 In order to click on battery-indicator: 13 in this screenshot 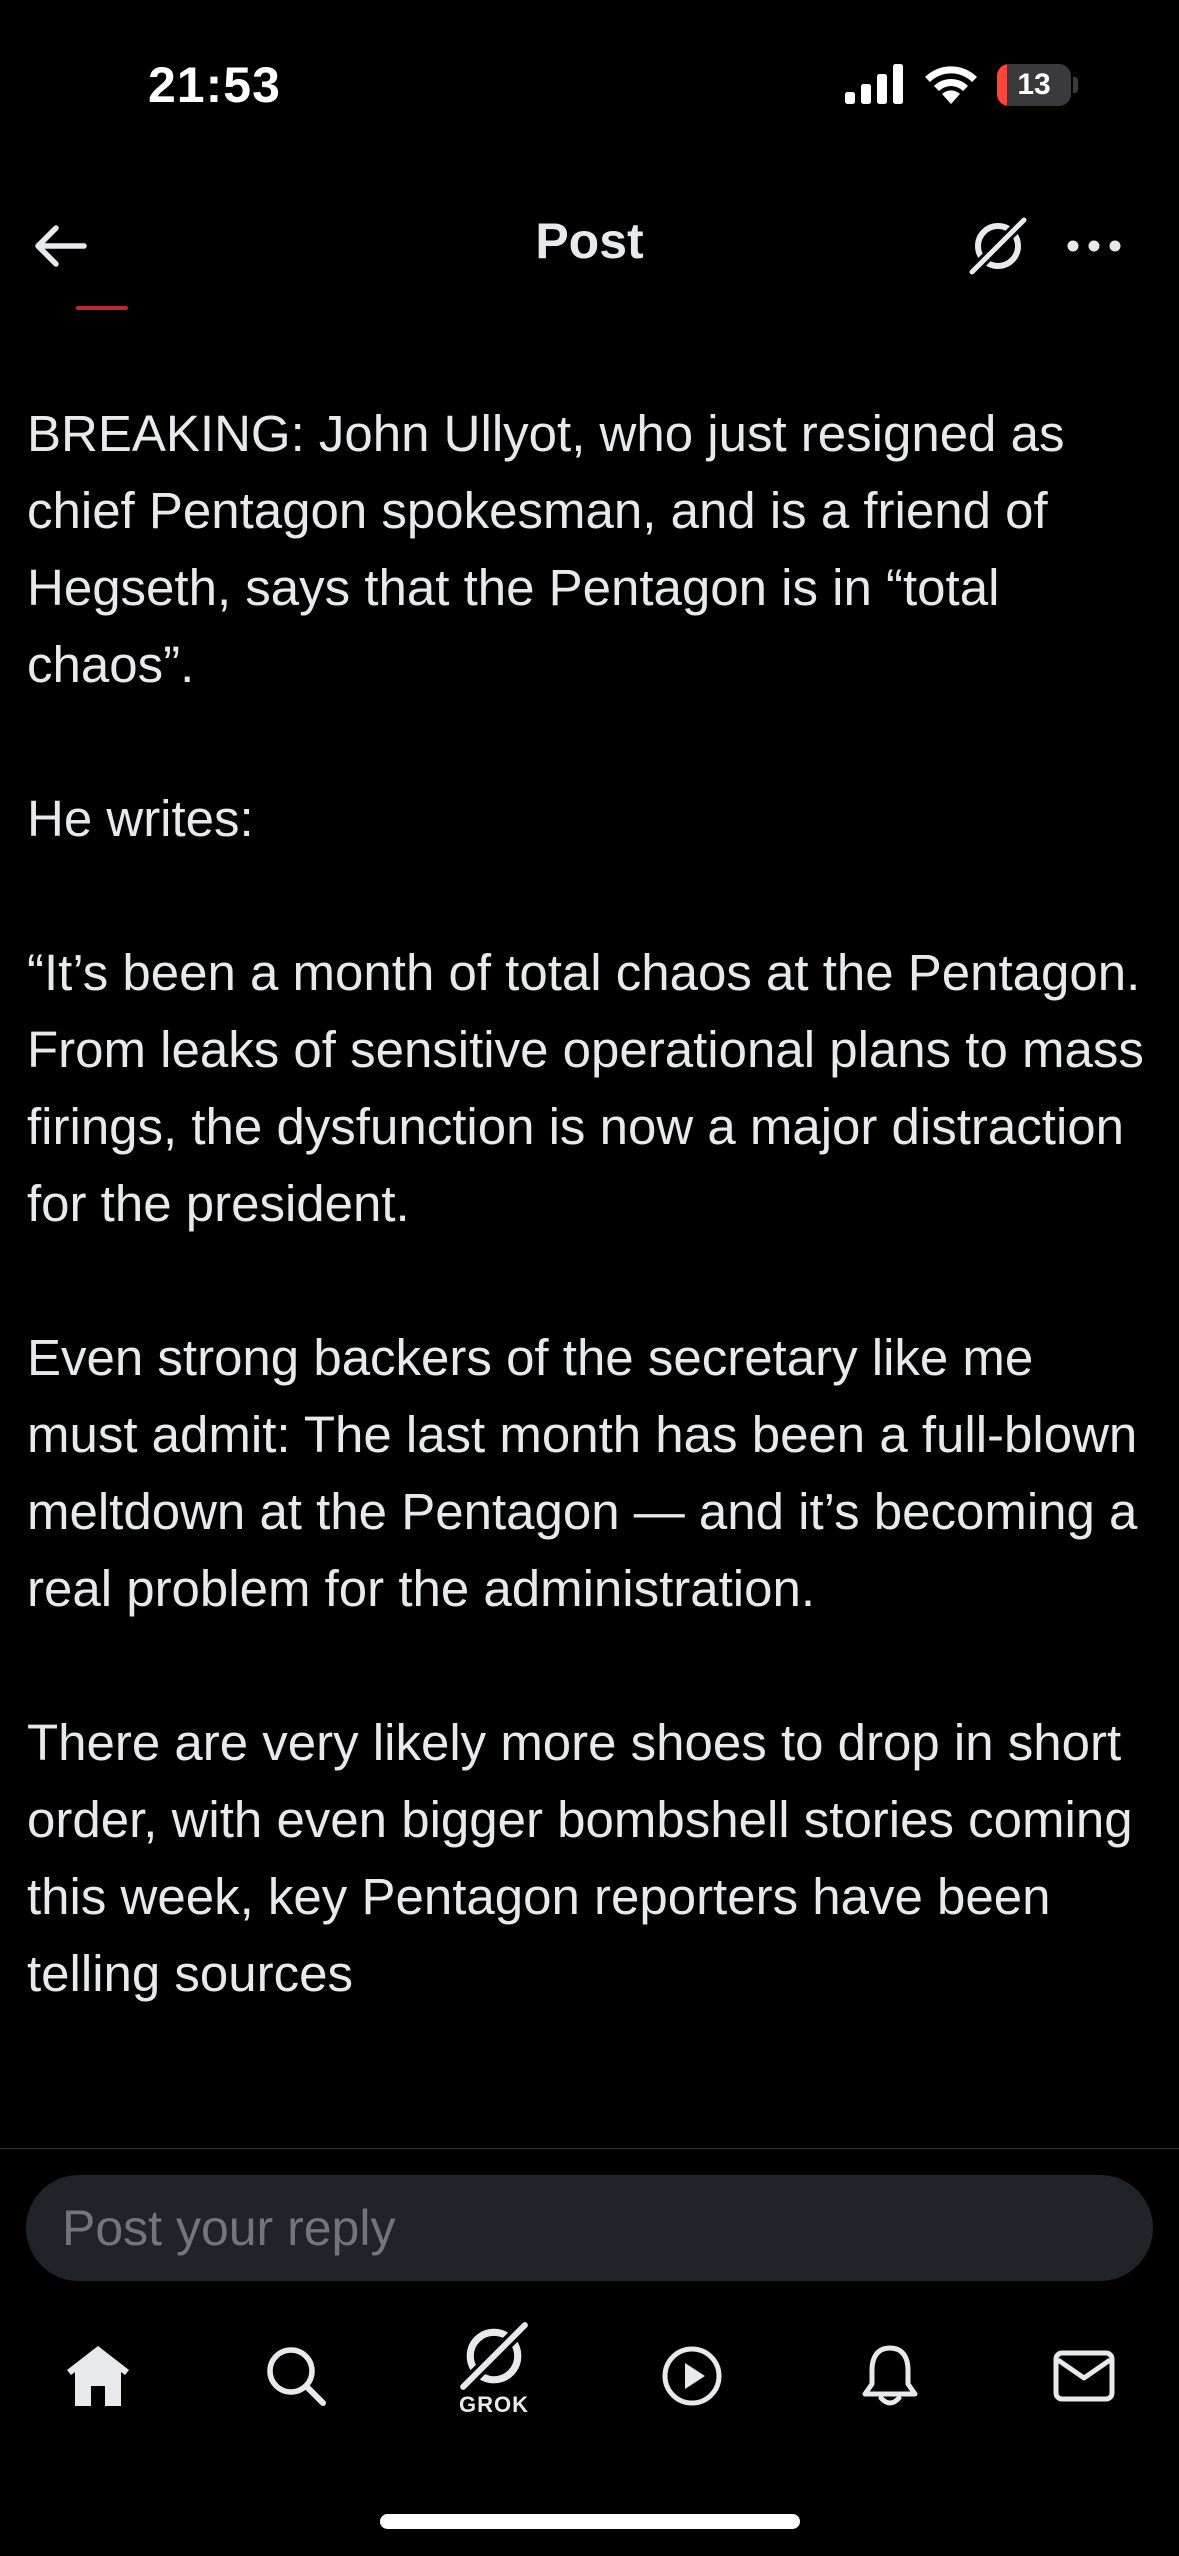, I will do `click(1037, 85)`.